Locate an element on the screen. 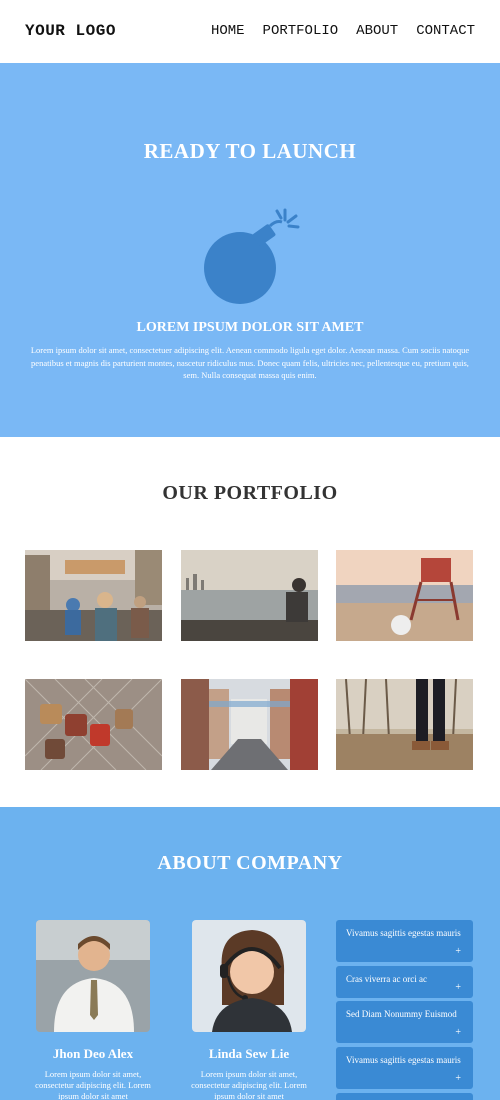 The width and height of the screenshot is (500, 1100). bomb-icon is located at coordinates (250, 256).